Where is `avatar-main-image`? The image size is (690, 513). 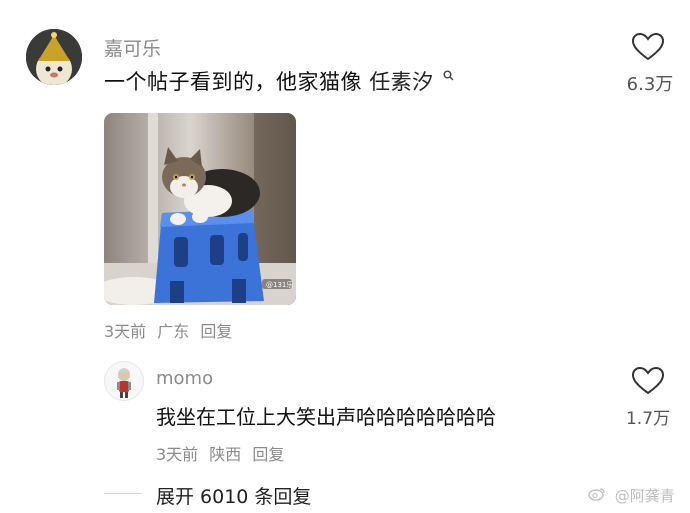 avatar-main-image is located at coordinates (54, 57).